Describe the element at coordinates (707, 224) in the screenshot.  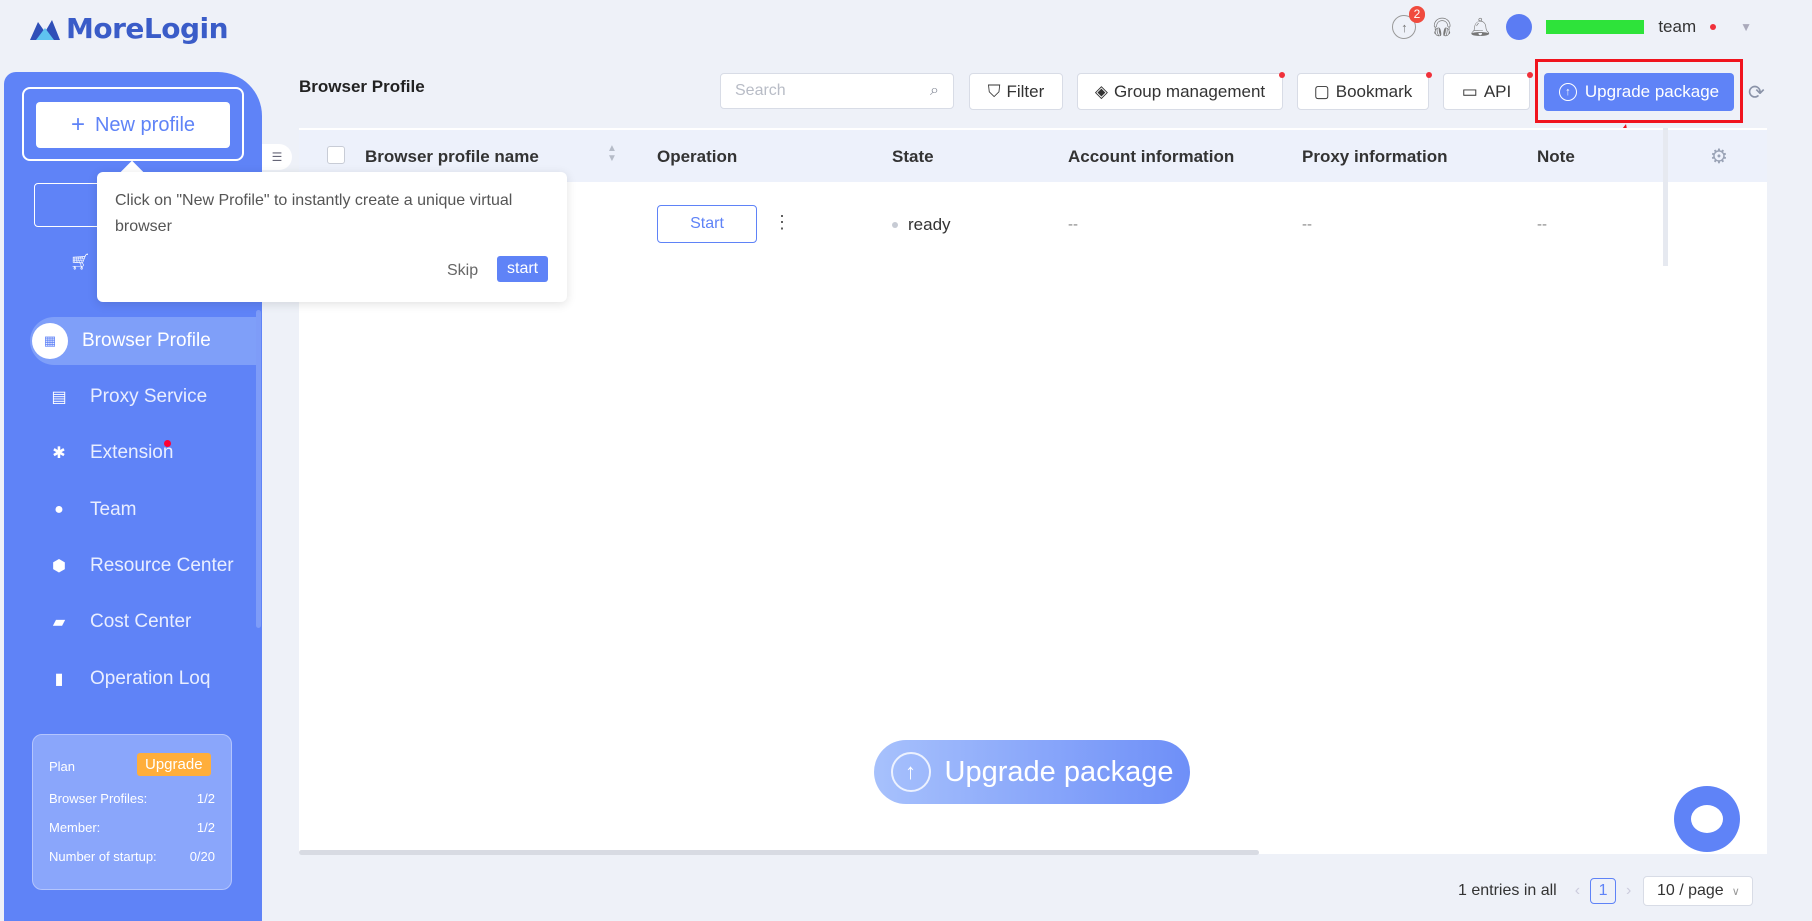
I see `start-button: Start` at that location.